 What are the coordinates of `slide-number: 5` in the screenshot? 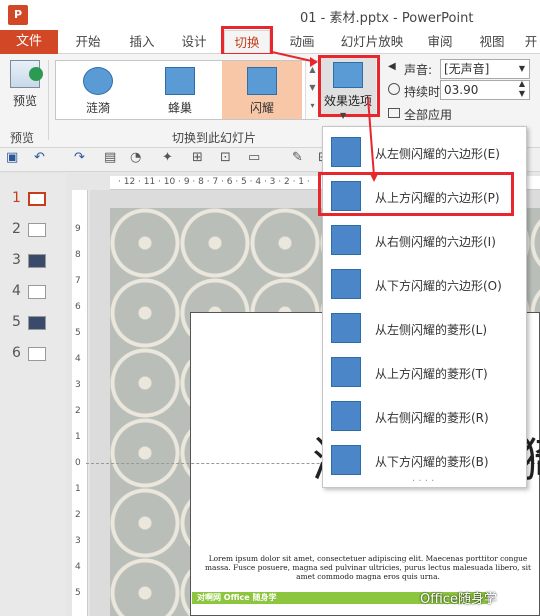 It's located at (16, 322).